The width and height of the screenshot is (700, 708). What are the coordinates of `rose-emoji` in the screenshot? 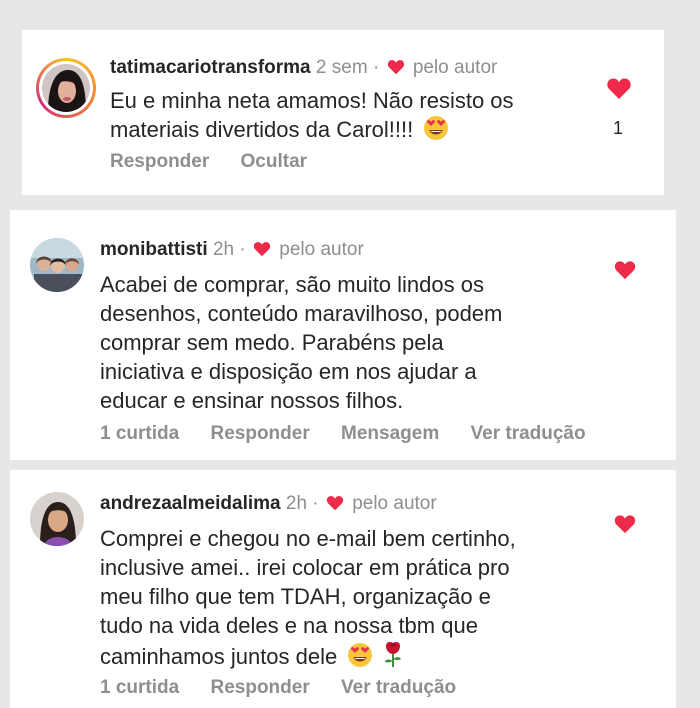 It's located at (393, 657).